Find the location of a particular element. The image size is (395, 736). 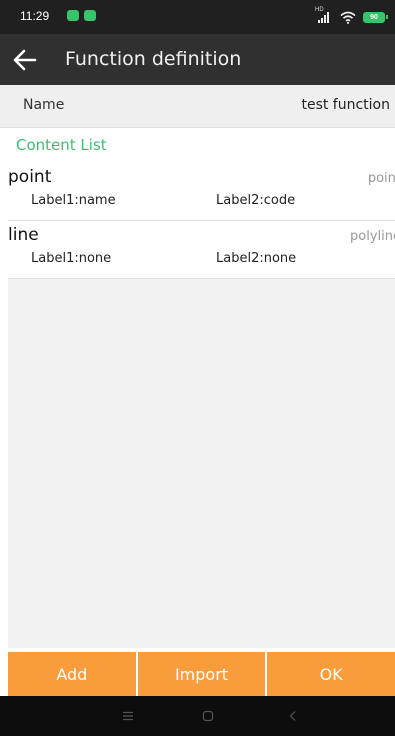

item-type: polyline is located at coordinates (372, 236).